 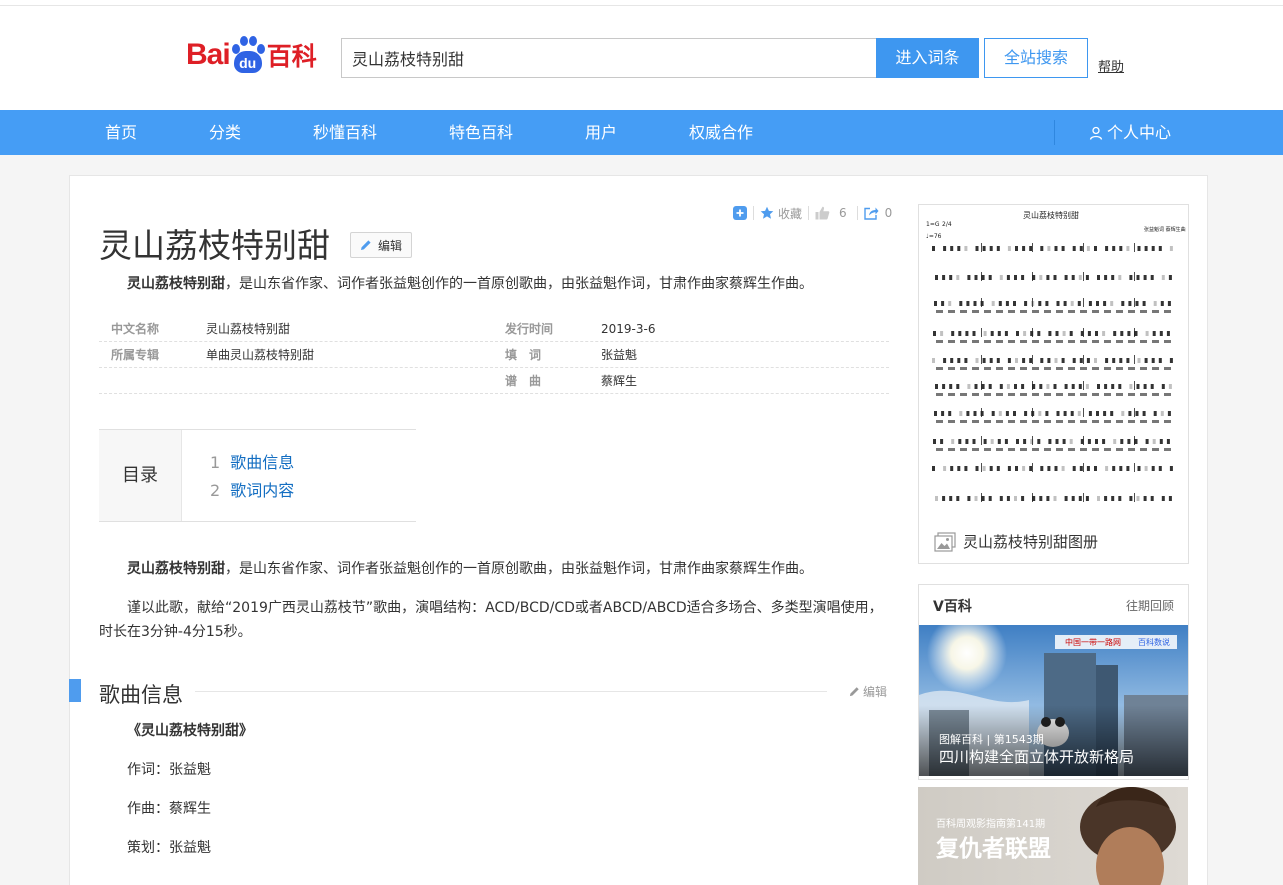 I want to click on search-input, so click(x=609, y=58).